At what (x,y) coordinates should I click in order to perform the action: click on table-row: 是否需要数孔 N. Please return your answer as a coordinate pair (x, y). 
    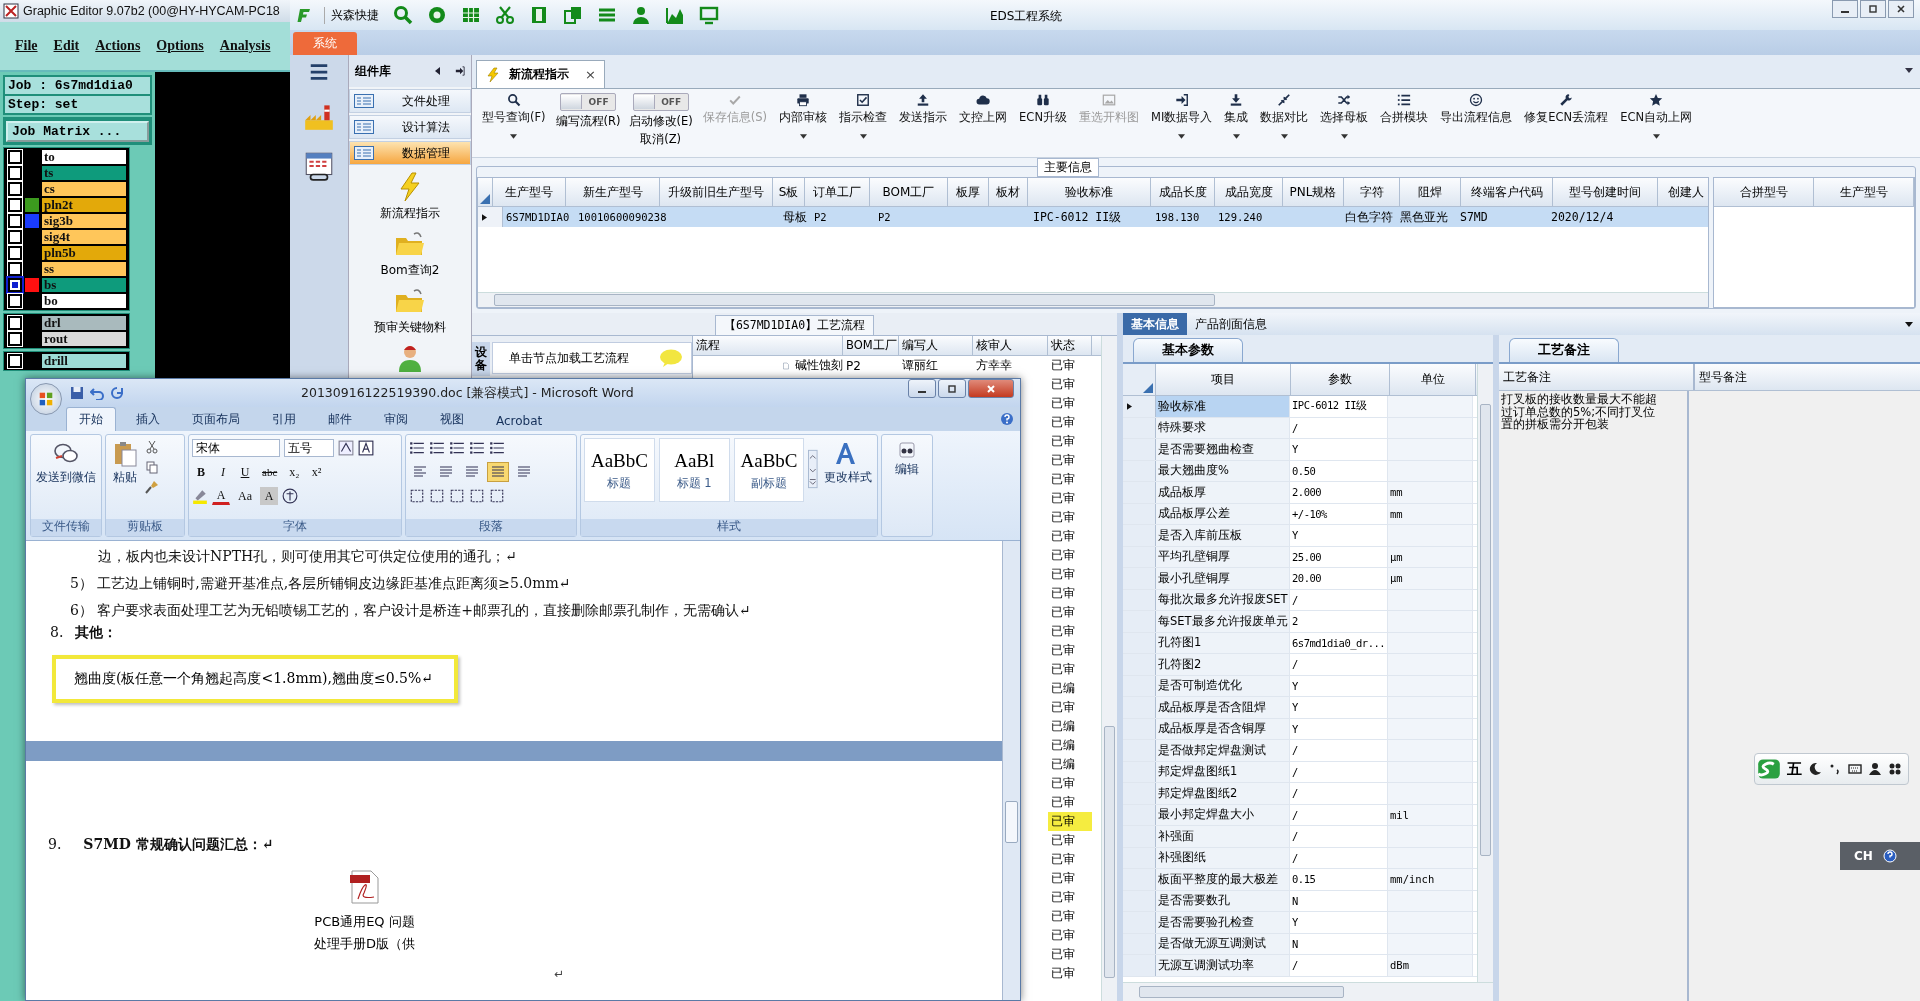
    Looking at the image, I should click on (1300, 901).